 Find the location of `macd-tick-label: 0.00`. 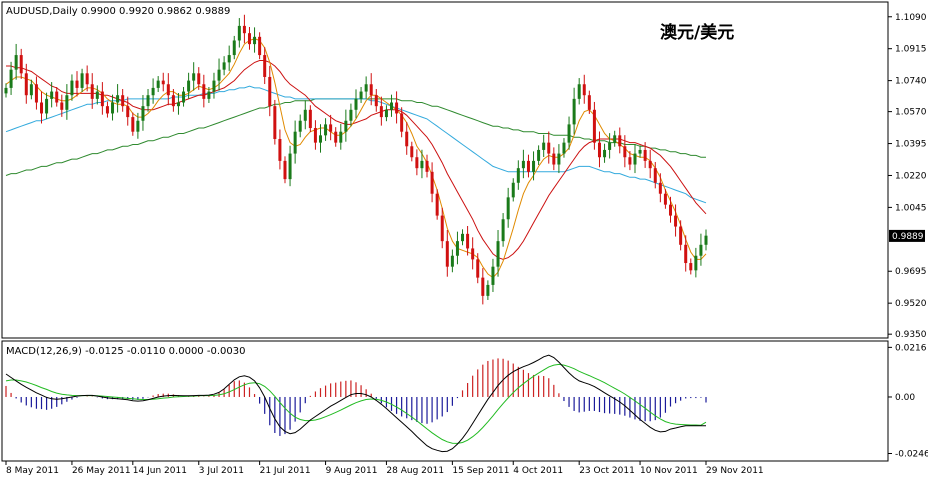

macd-tick-label: 0.00 is located at coordinates (905, 398).